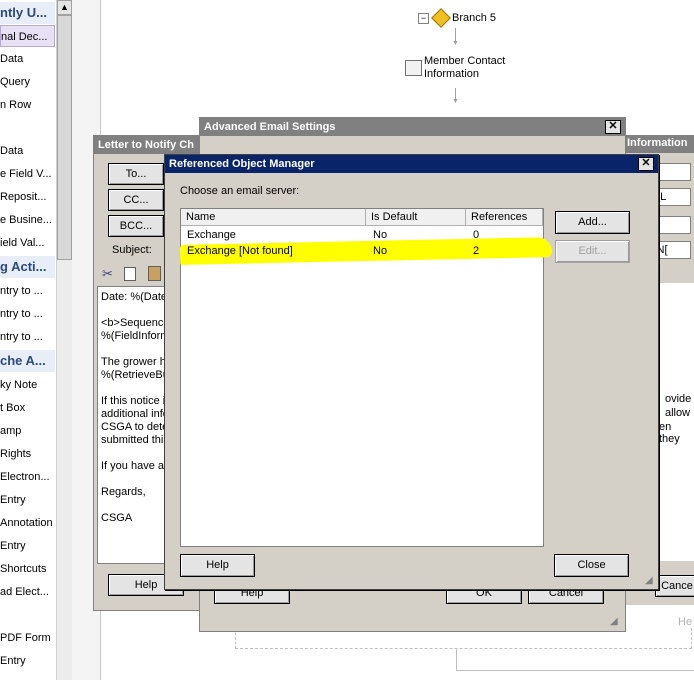 Image resolution: width=694 pixels, height=681 pixels. Describe the element at coordinates (474, 18) in the screenshot. I see `branch-label: Branch 5` at that location.